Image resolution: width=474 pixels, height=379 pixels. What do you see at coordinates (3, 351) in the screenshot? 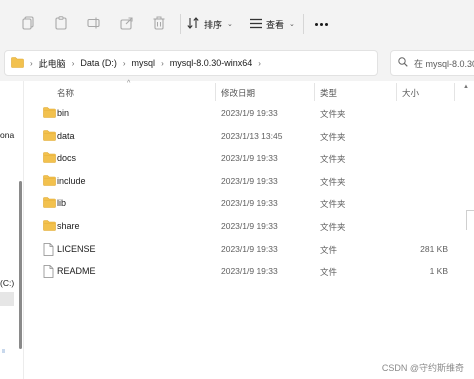
I see `nav-indicator` at bounding box center [3, 351].